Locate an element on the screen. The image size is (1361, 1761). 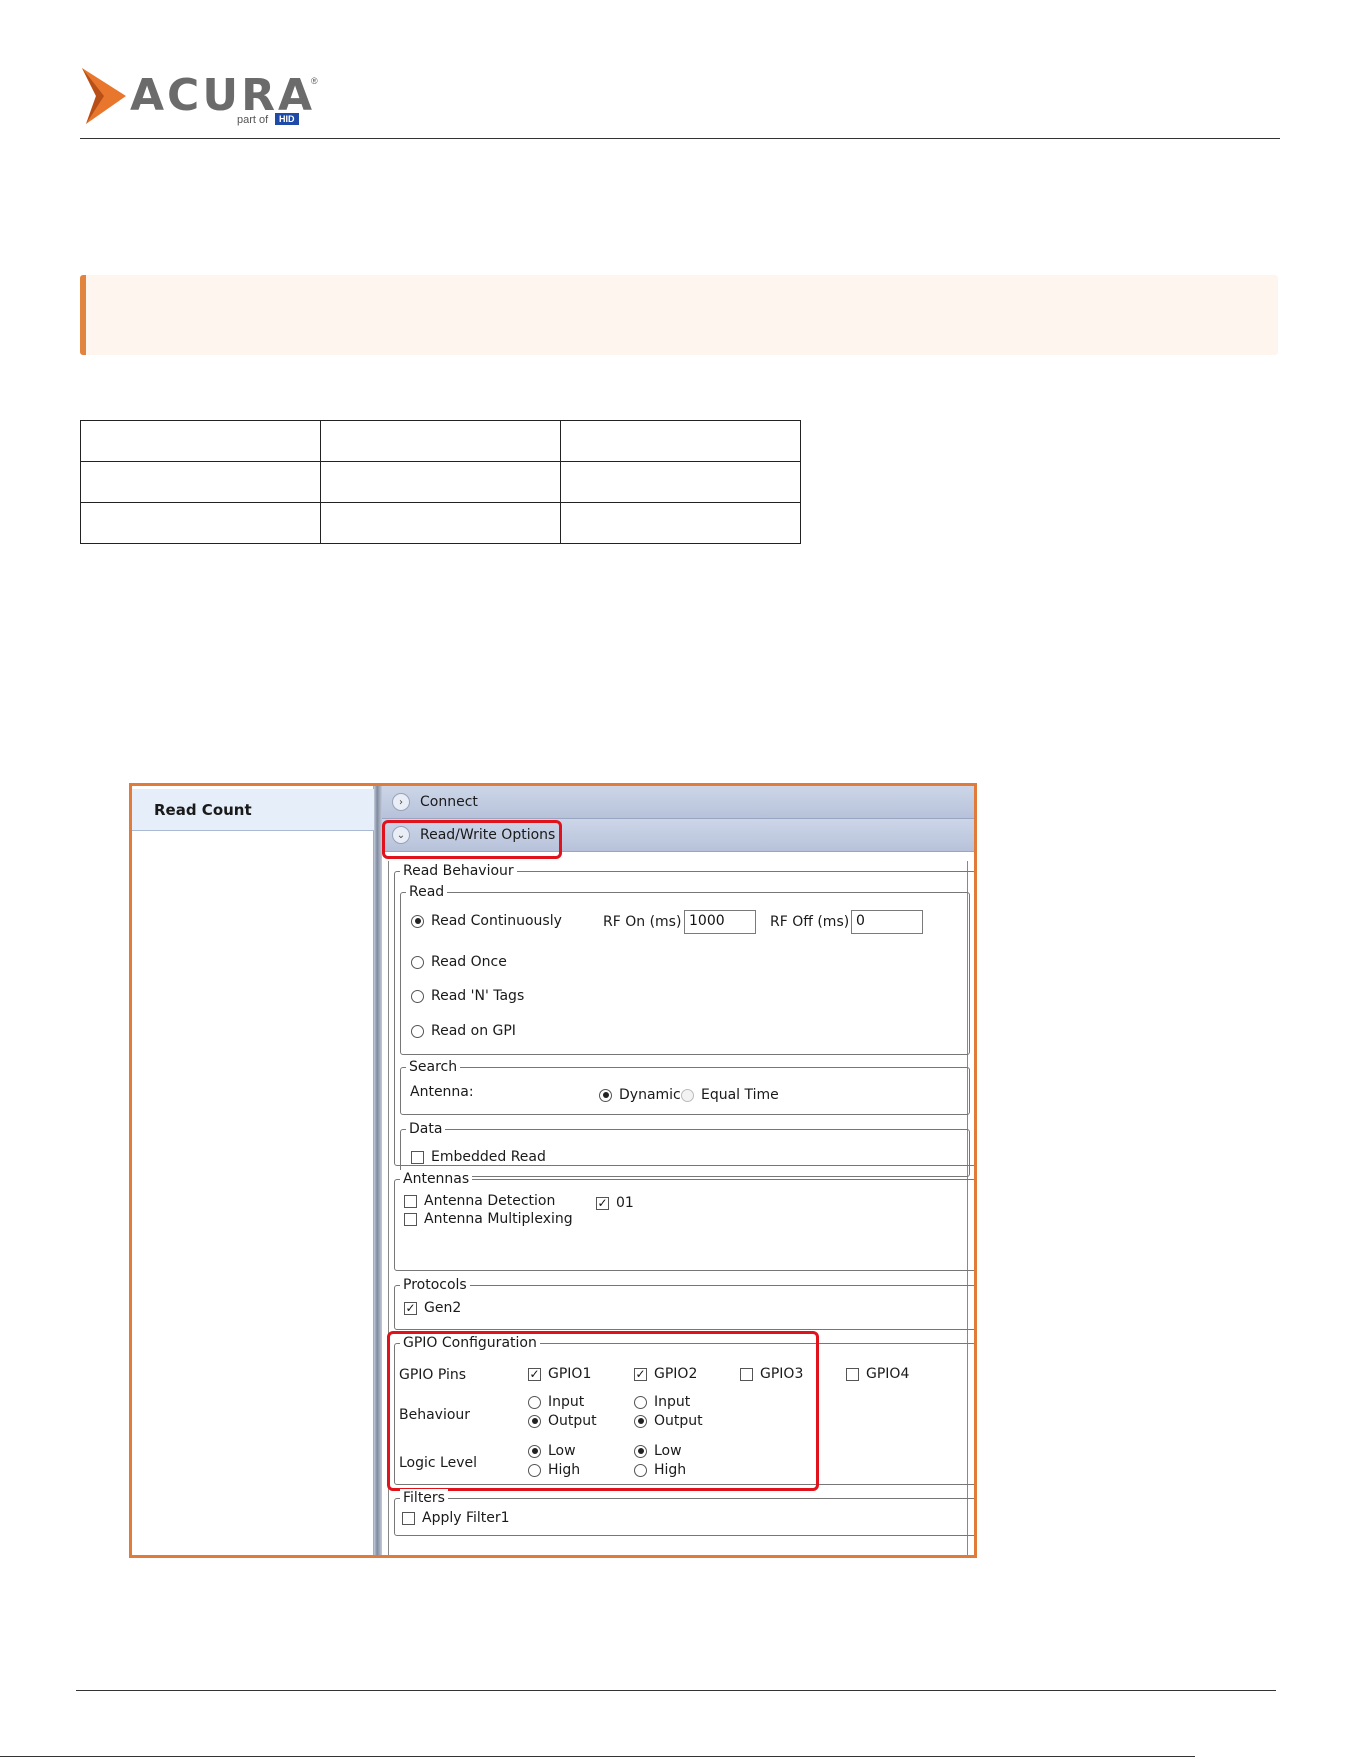
group-filters-title: Filters is located at coordinates (424, 1498).